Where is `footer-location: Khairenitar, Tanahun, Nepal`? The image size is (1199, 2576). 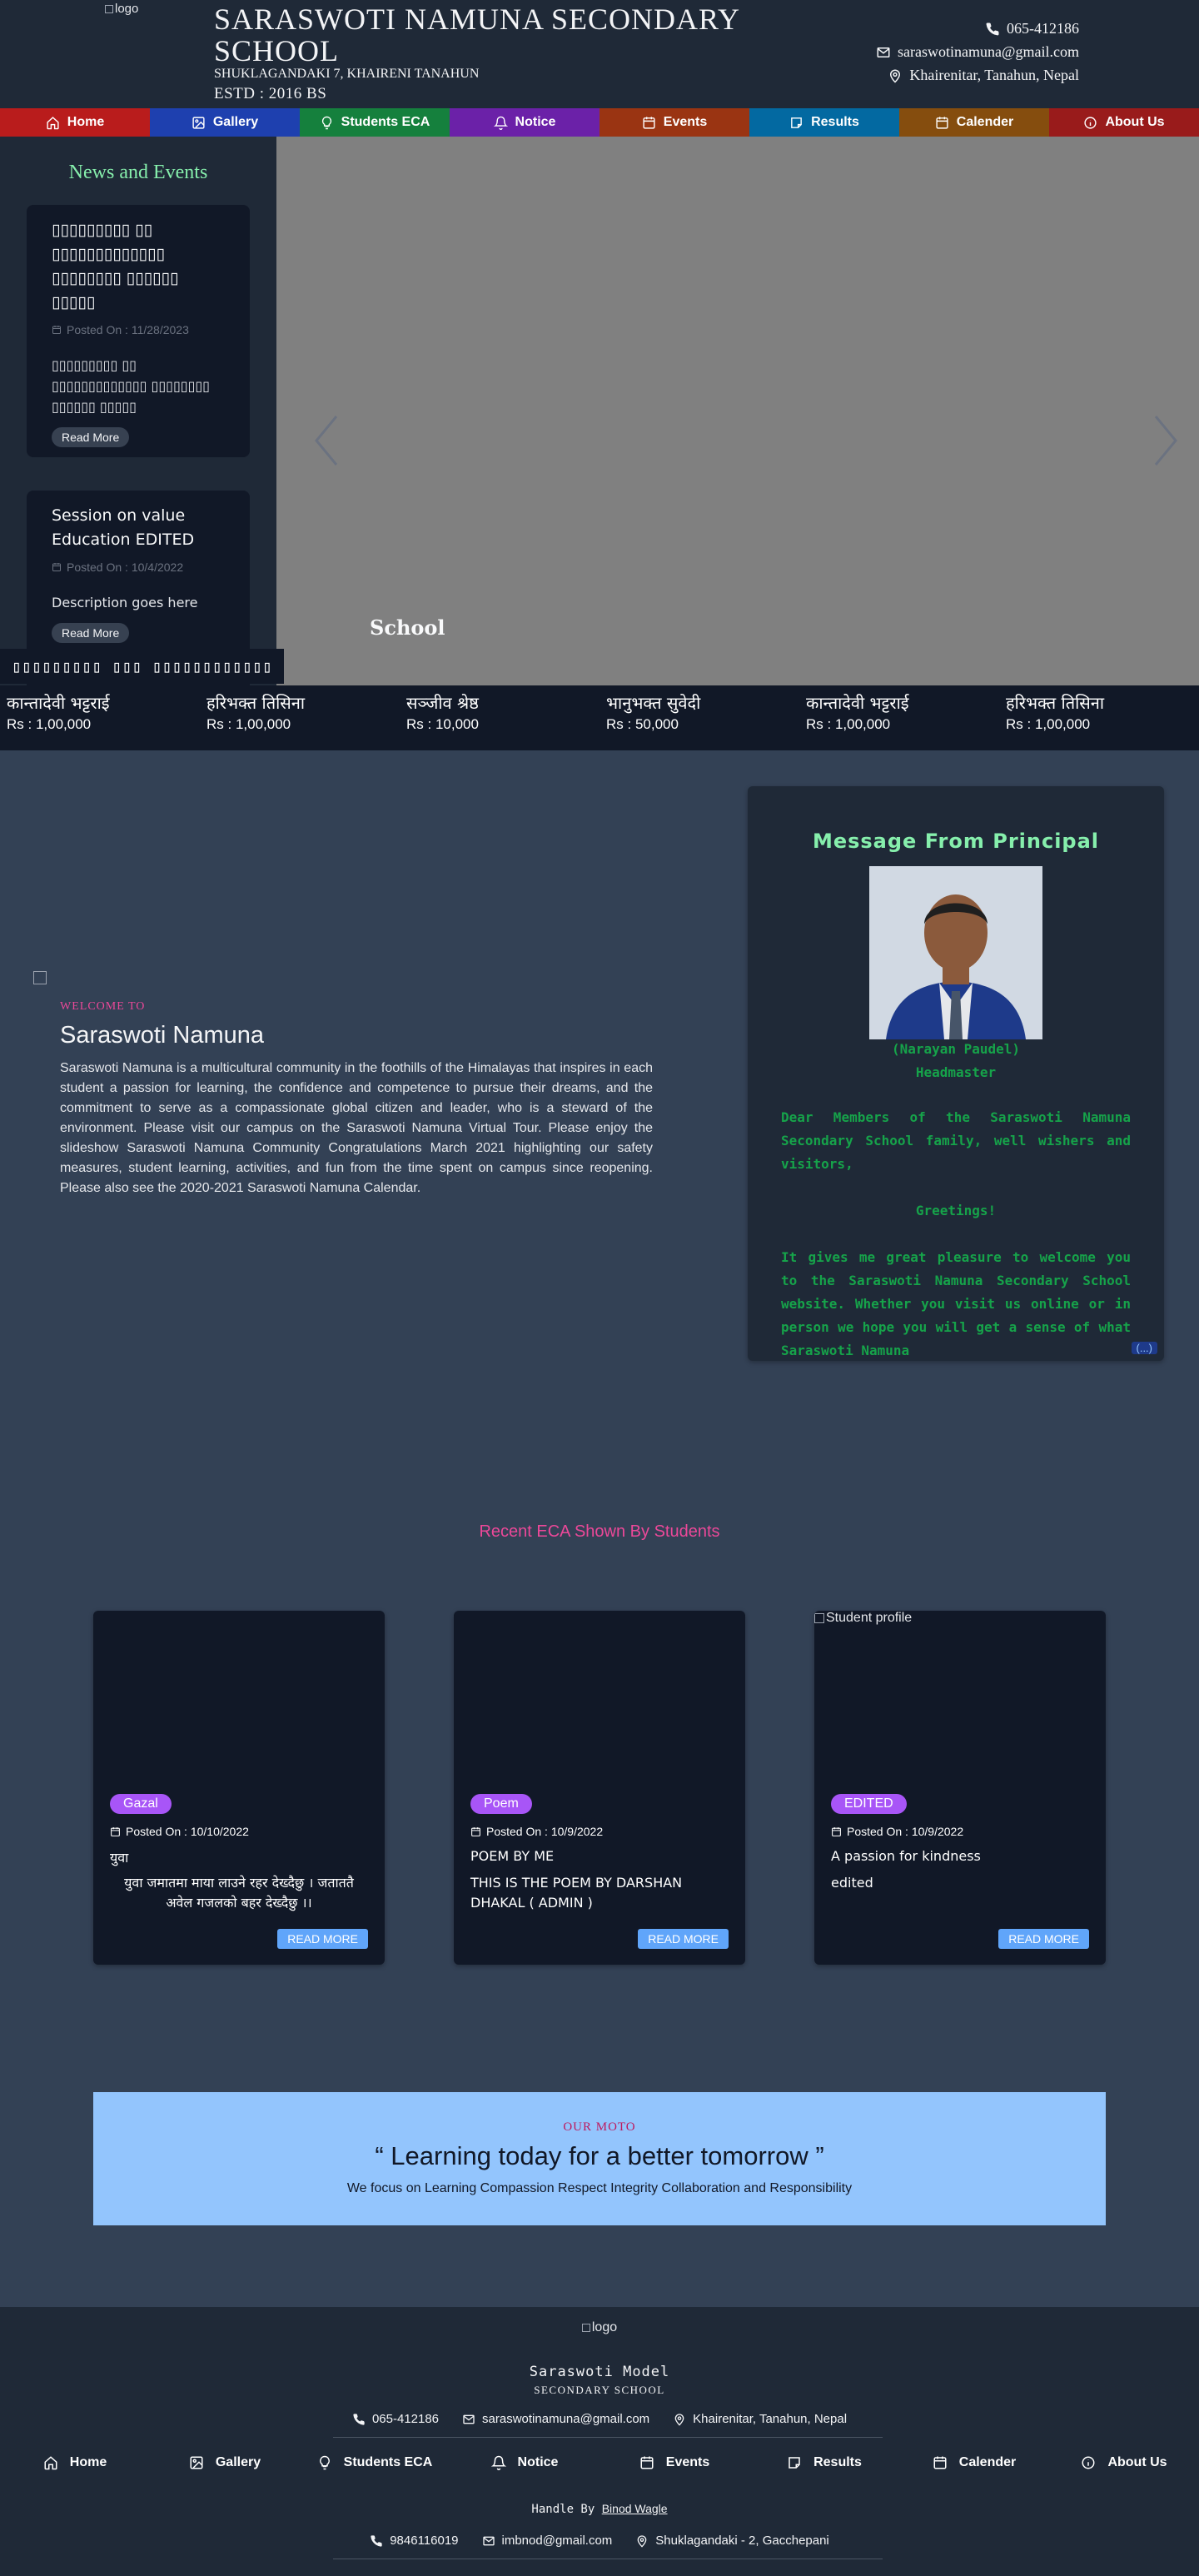
footer-location: Khairenitar, Tanahun, Nepal is located at coordinates (760, 2419).